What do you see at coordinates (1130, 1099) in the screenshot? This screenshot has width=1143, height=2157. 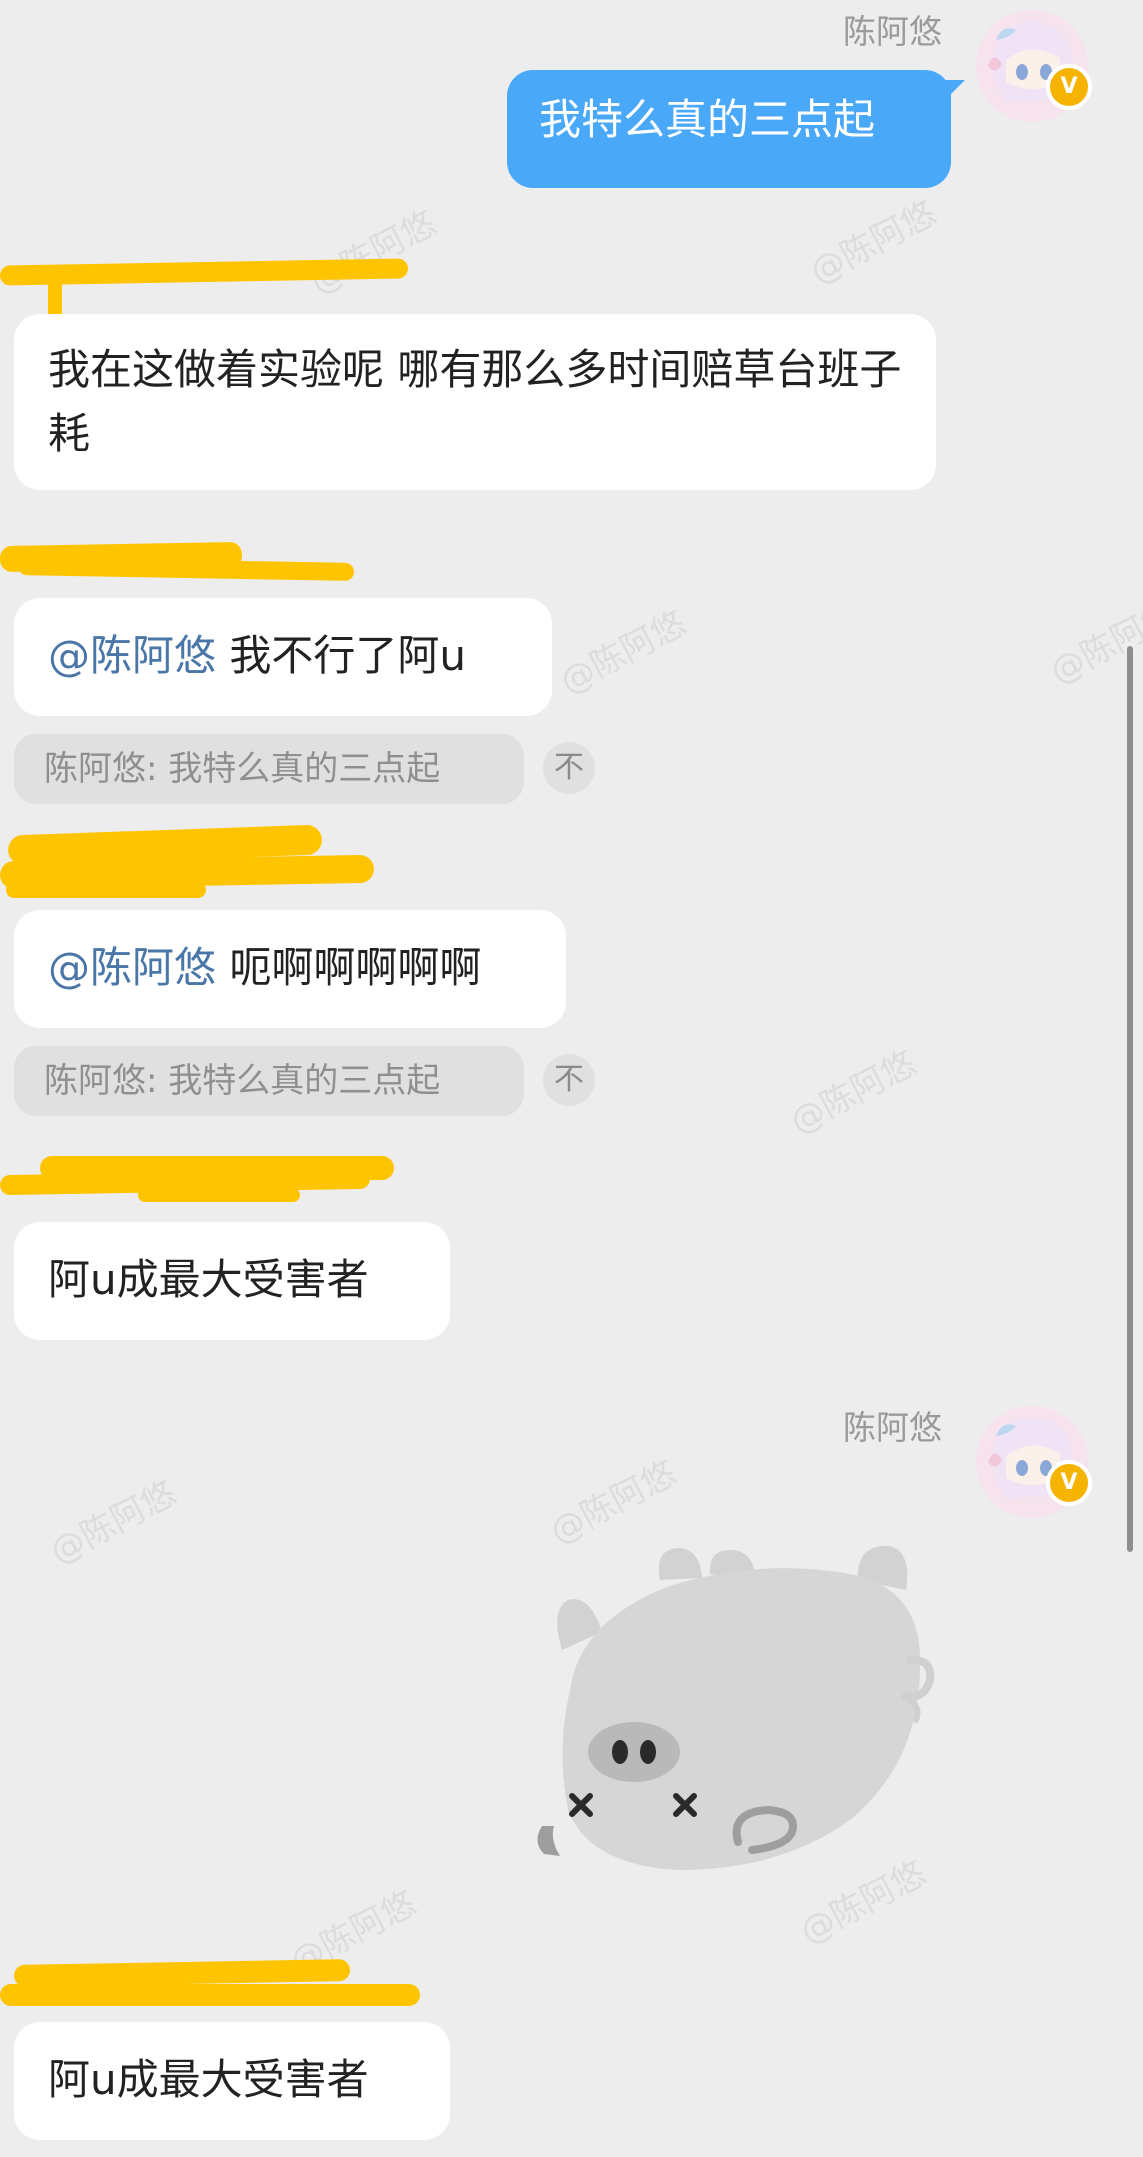 I see `scrollbar` at bounding box center [1130, 1099].